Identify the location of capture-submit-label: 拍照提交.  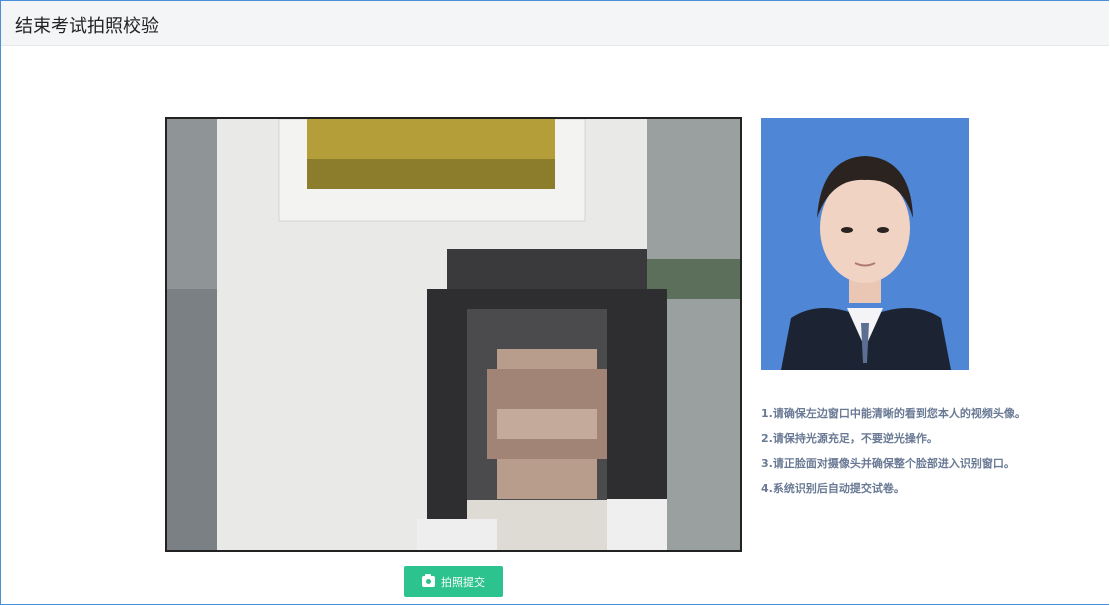
(463, 582).